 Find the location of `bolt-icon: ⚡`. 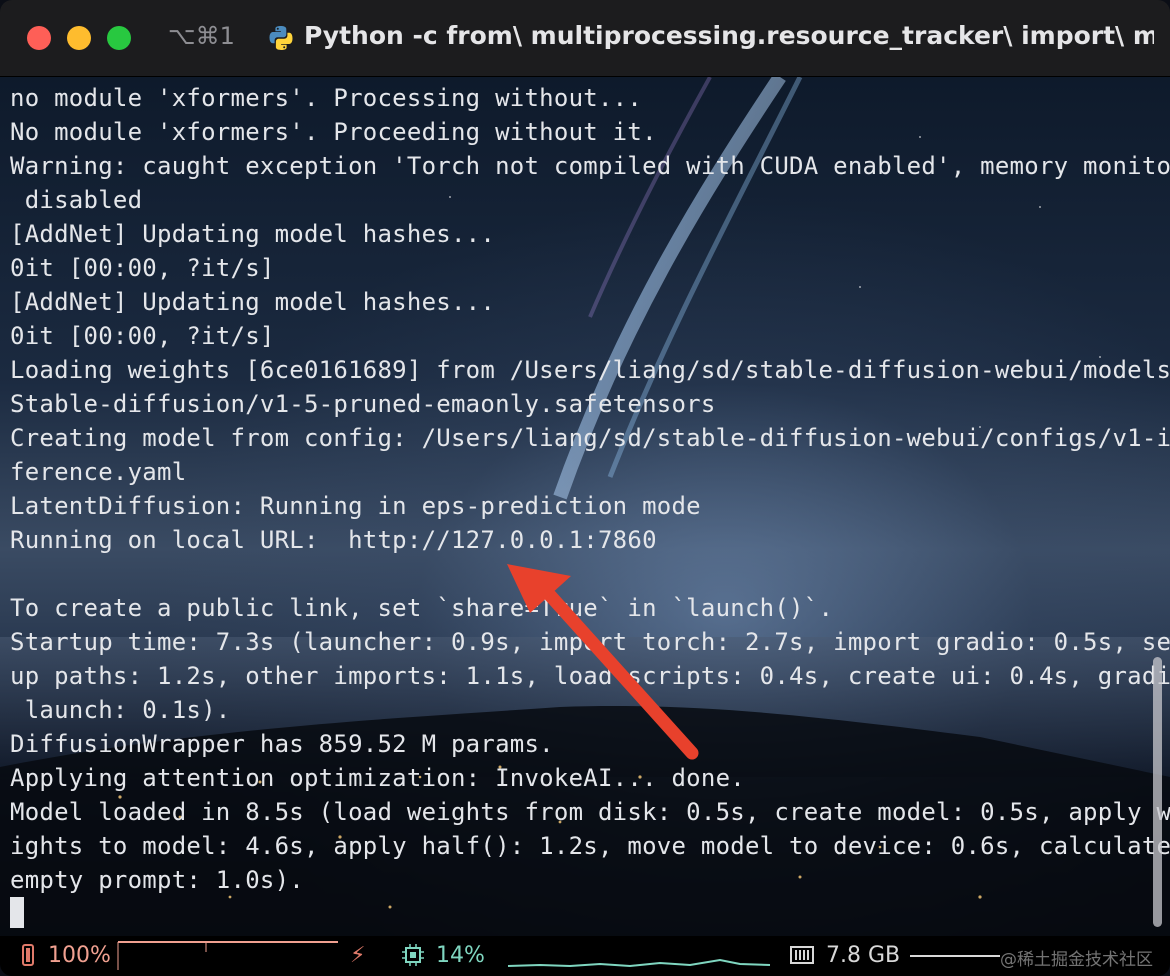

bolt-icon: ⚡ is located at coordinates (358, 955).